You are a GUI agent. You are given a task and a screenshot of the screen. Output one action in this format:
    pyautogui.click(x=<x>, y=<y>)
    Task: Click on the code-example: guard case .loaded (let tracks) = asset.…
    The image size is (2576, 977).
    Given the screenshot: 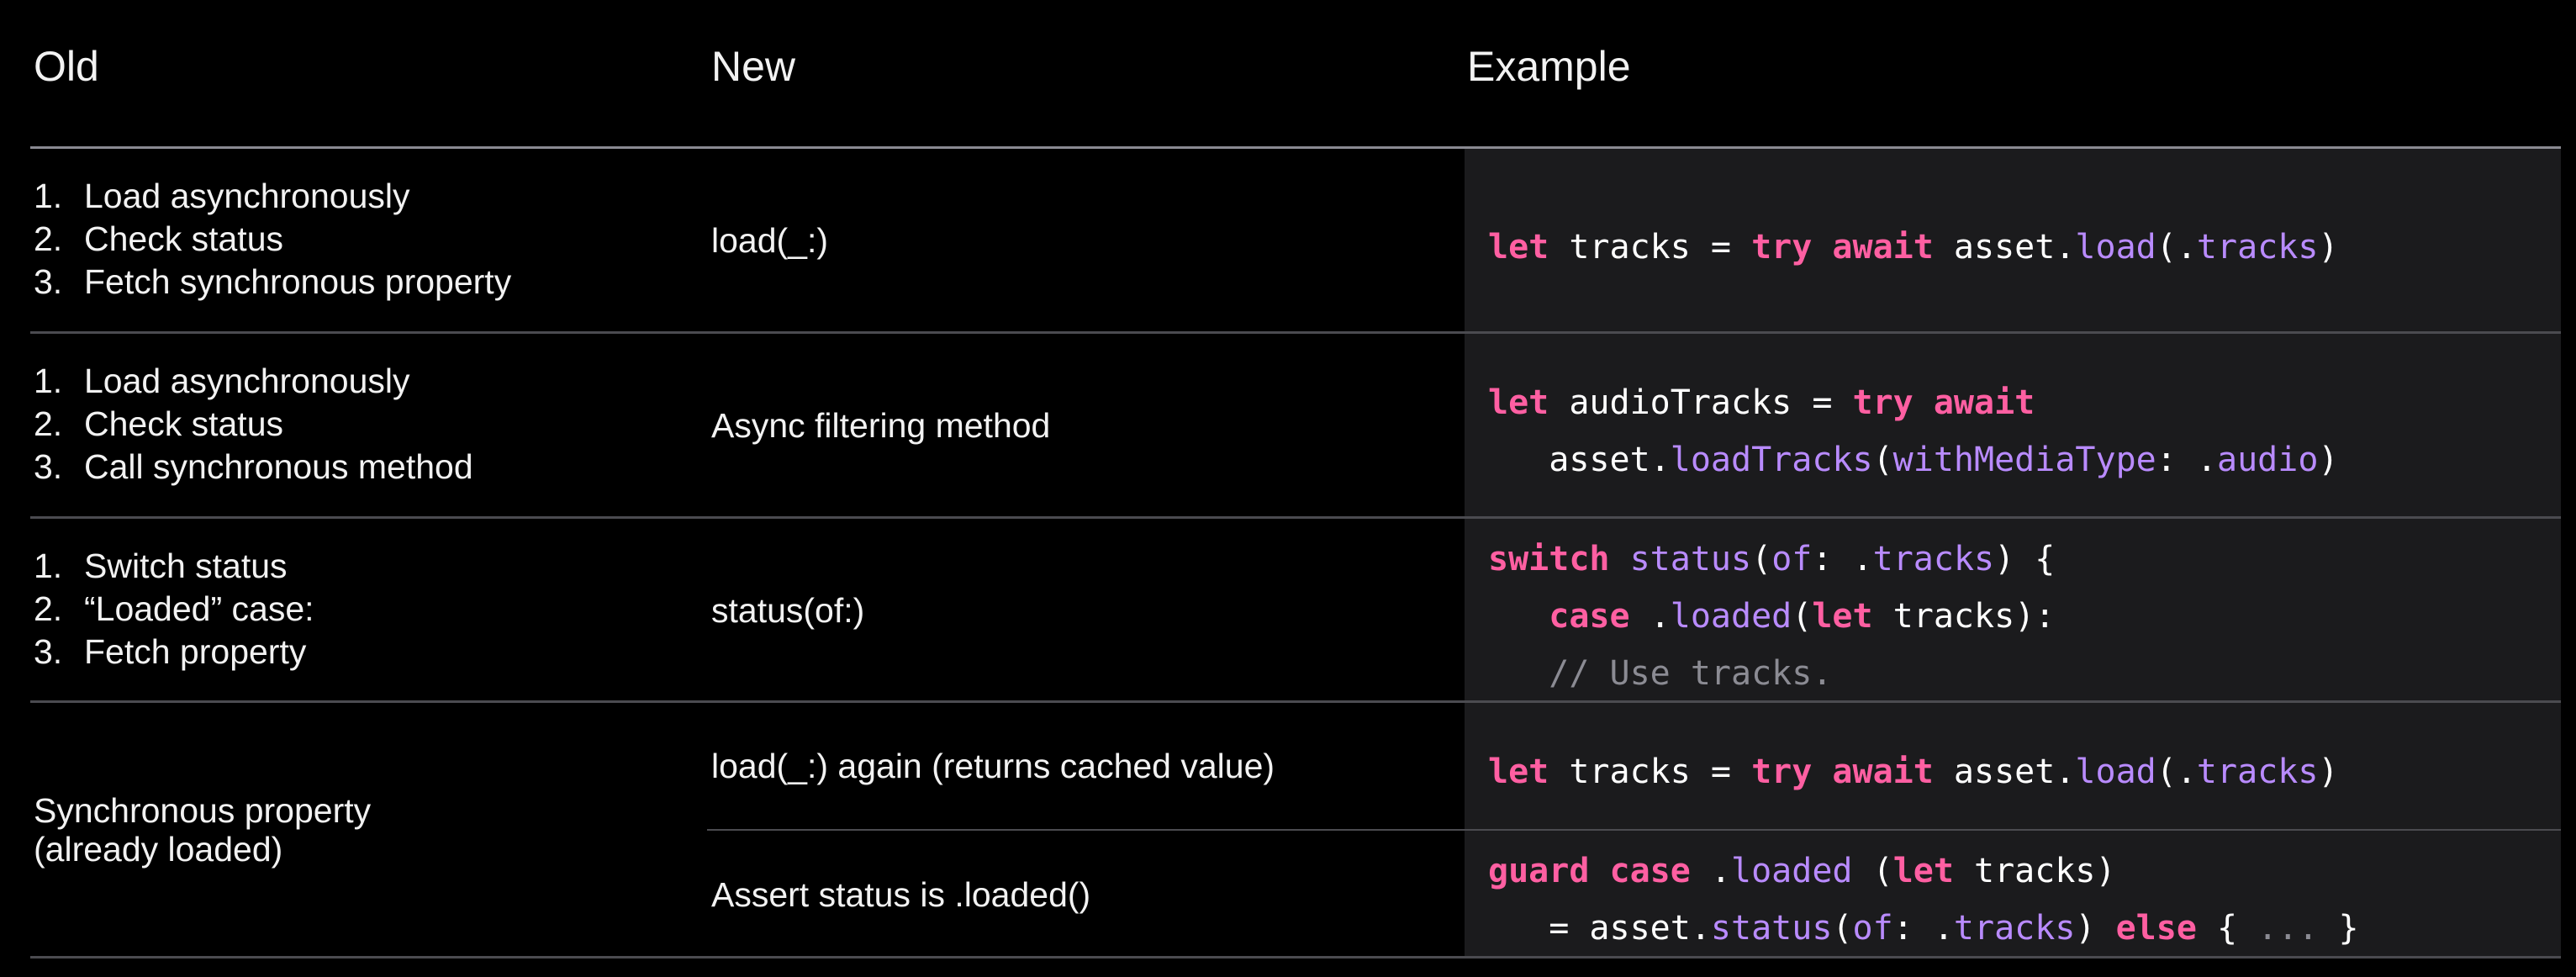 What is the action you would take?
    pyautogui.click(x=1923, y=900)
    